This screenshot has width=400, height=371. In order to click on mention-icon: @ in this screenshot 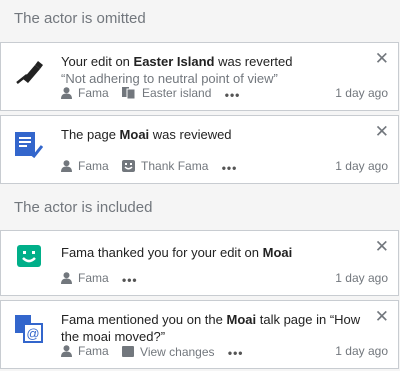, I will do `click(29, 329)`.